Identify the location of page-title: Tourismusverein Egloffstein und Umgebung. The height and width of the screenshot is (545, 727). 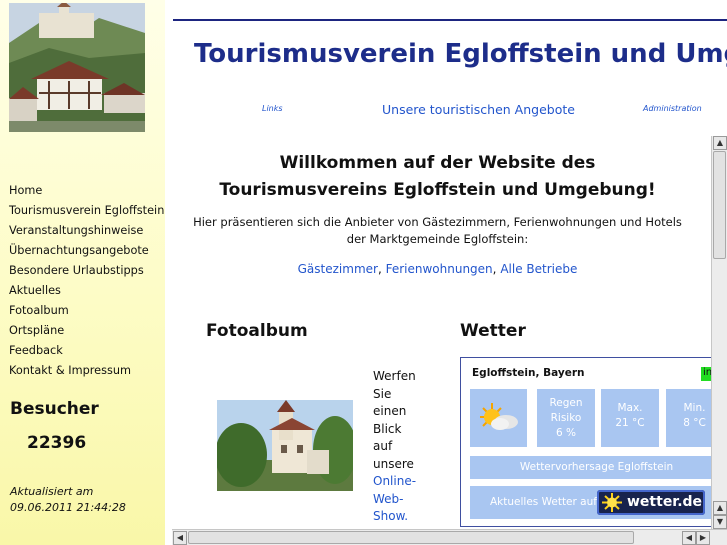
(460, 54).